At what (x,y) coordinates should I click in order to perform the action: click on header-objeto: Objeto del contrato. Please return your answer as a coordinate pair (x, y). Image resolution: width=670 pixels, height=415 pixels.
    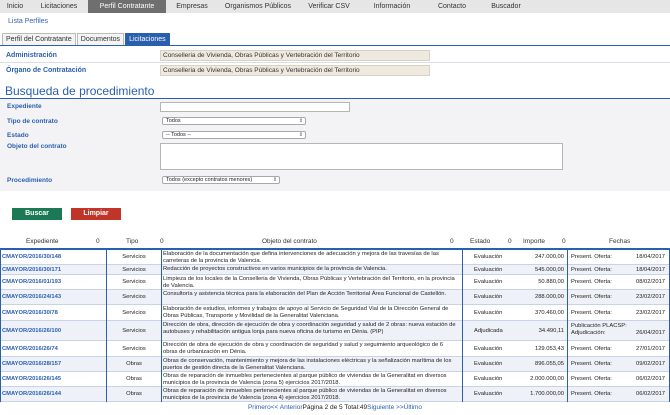
    Looking at the image, I should click on (289, 241).